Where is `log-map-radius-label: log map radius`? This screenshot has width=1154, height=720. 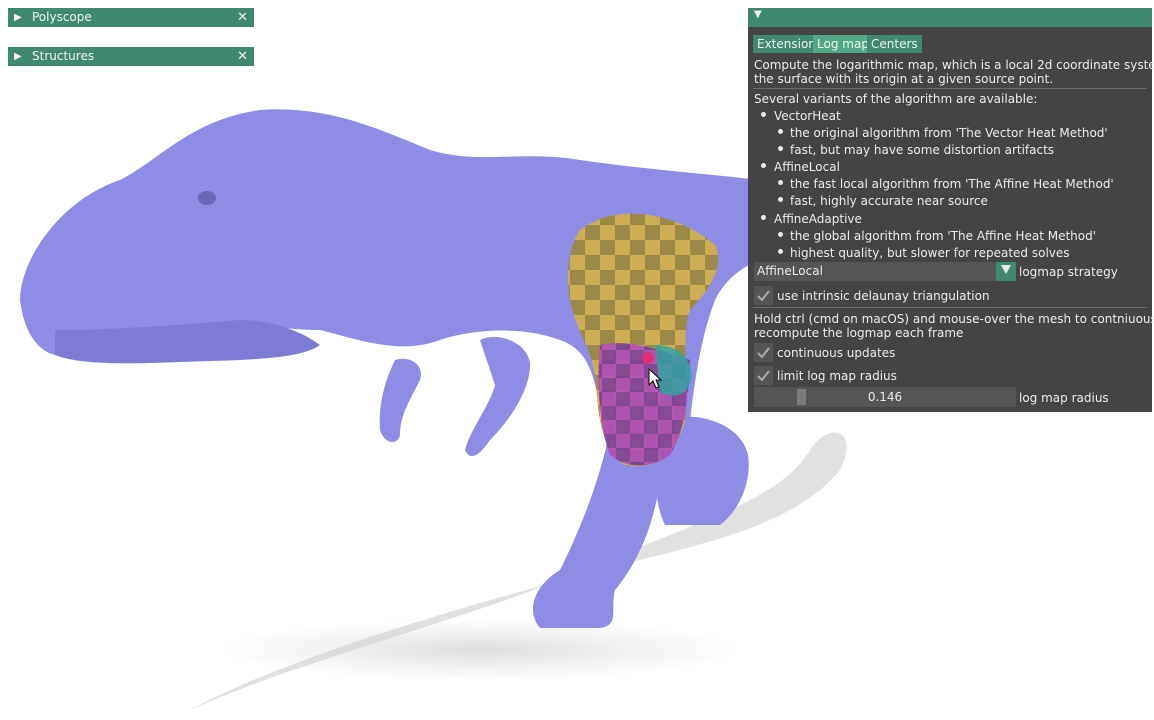
log-map-radius-label: log map radius is located at coordinates (1064, 398).